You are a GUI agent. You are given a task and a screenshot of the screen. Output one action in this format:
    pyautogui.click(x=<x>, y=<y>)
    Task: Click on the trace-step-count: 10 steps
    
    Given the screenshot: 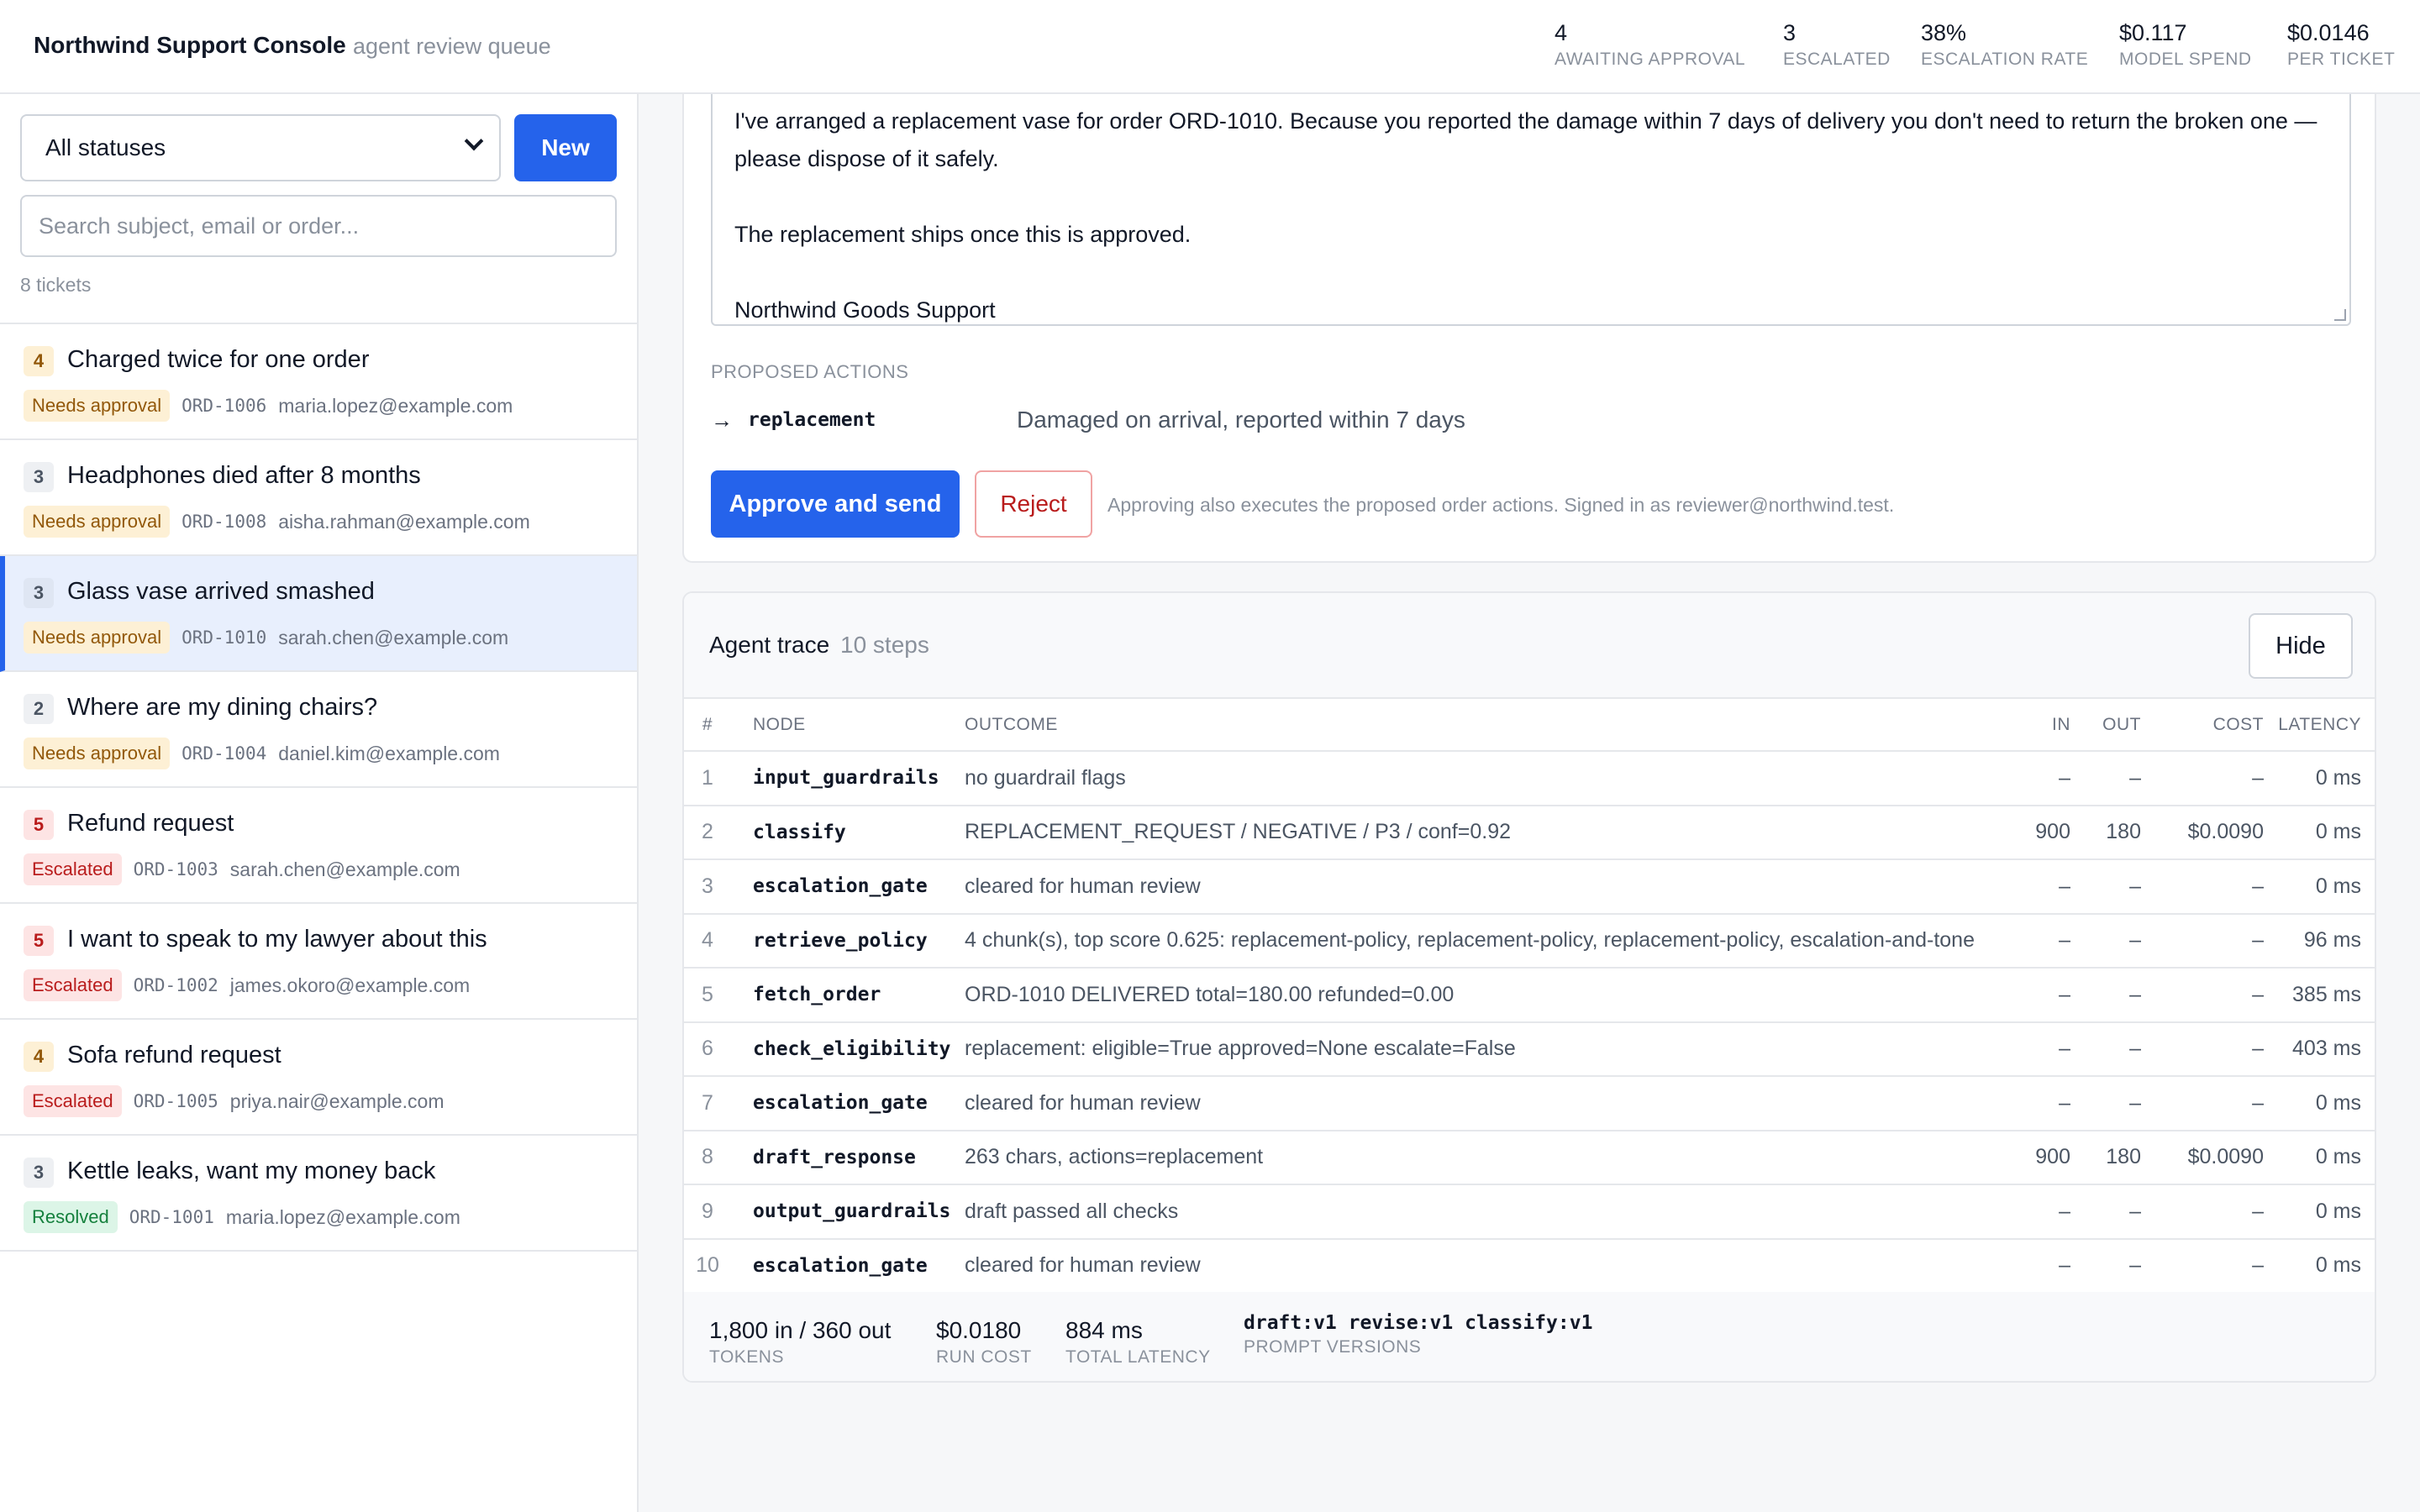 What is the action you would take?
    pyautogui.click(x=884, y=645)
    